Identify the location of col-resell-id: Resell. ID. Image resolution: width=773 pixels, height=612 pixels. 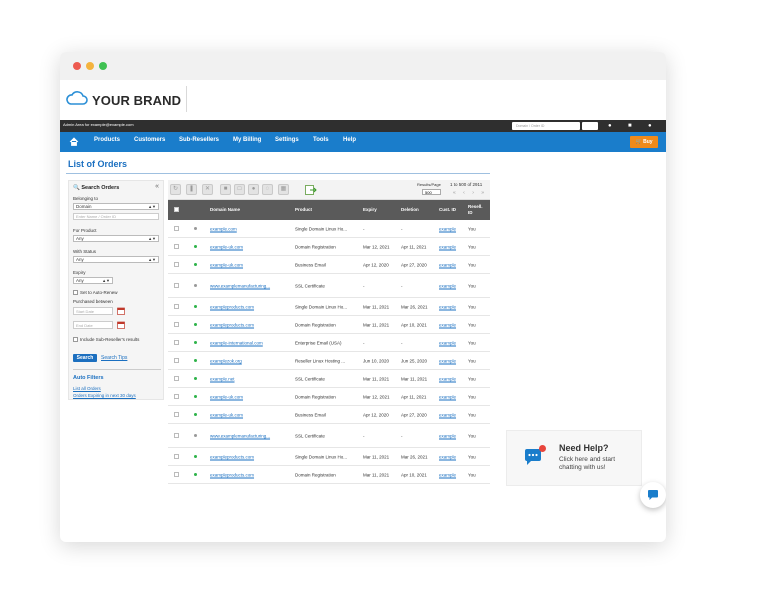
(477, 210).